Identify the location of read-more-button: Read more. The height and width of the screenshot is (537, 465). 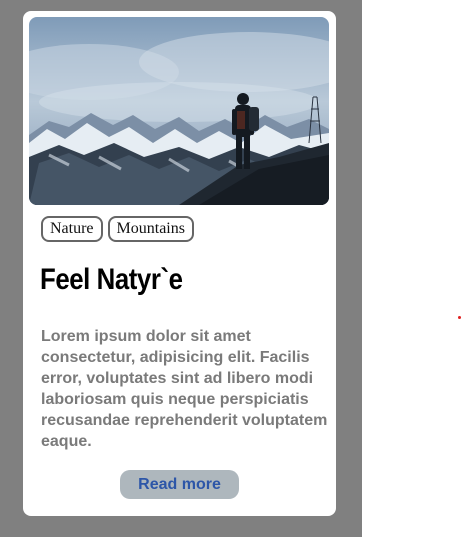
(179, 484).